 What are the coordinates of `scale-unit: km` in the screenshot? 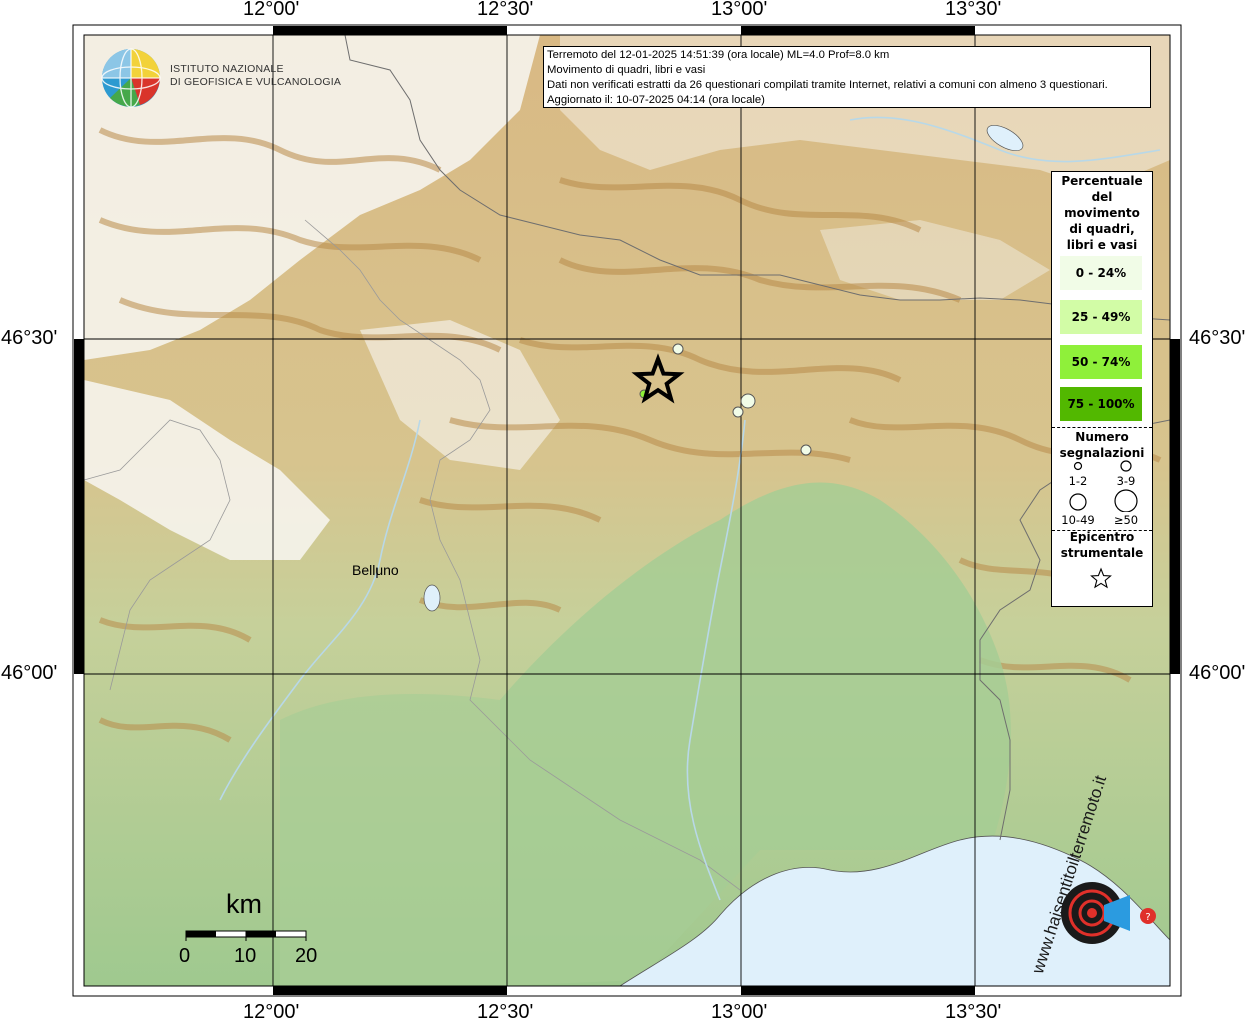 It's located at (244, 904).